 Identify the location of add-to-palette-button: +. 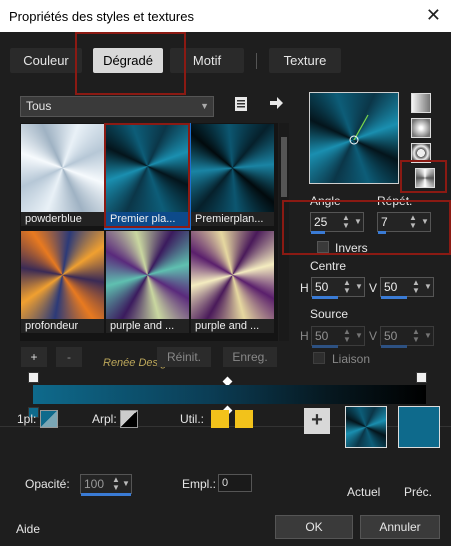
(317, 421).